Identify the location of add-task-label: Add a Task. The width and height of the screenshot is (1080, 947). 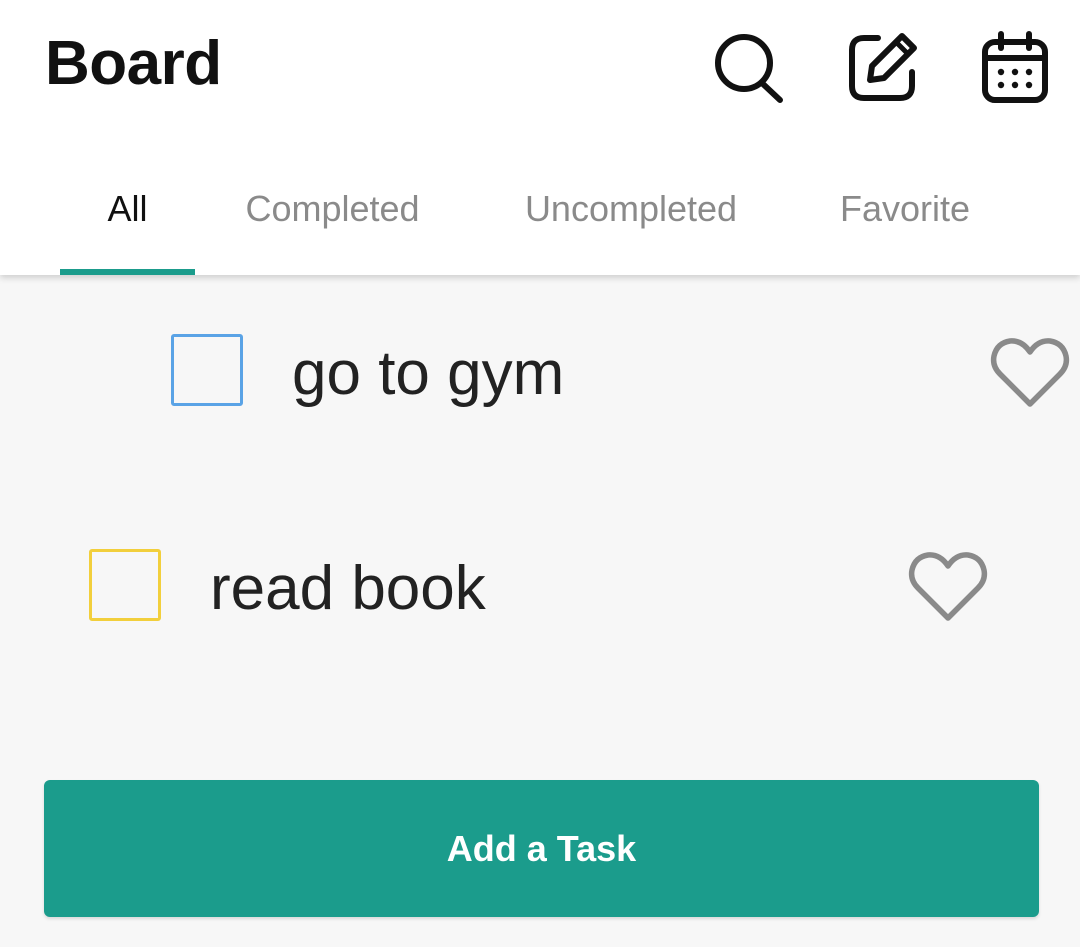
(541, 848).